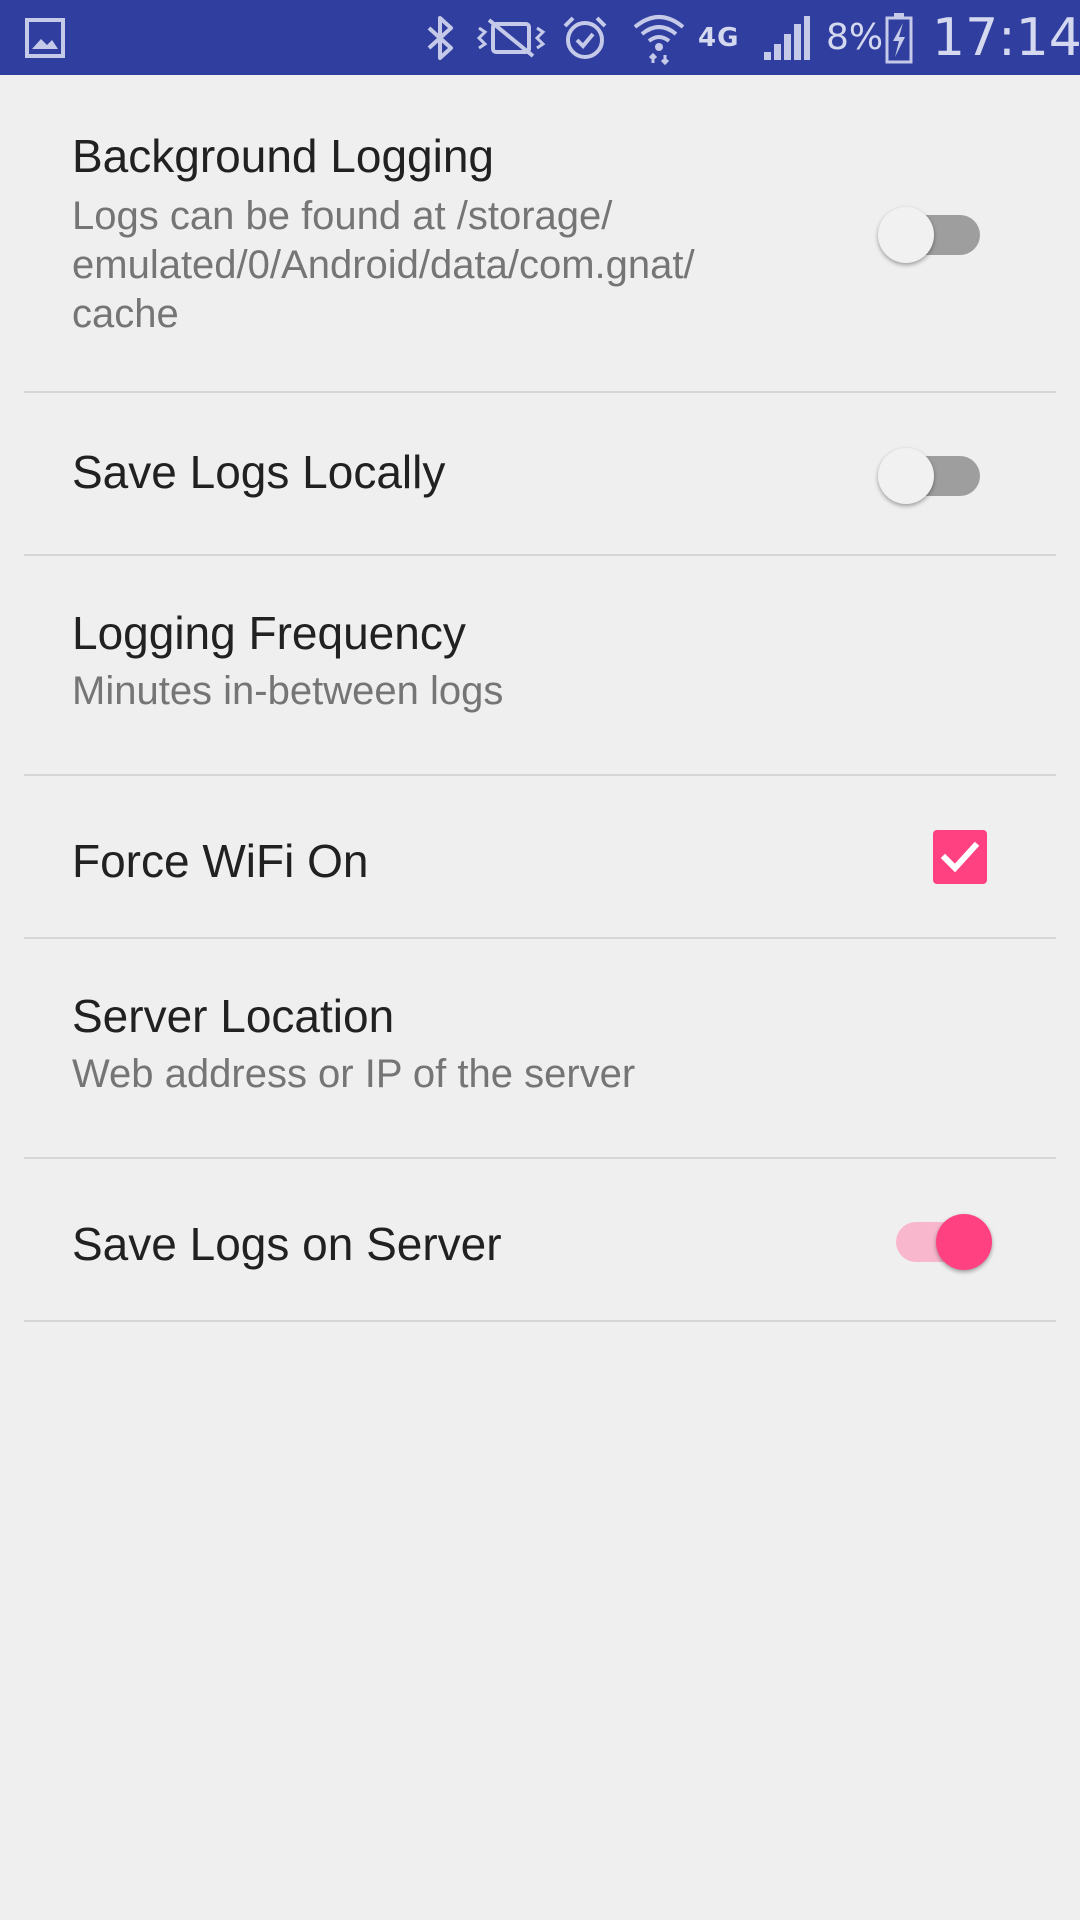 The image size is (1080, 1920). I want to click on save-logs-on-server-switch, so click(936, 1239).